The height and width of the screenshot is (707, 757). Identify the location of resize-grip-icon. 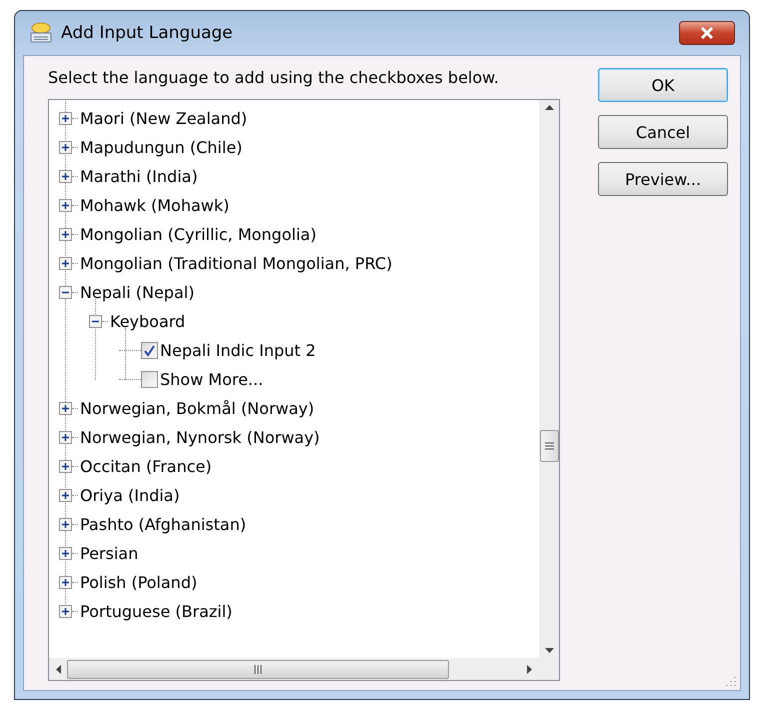
(731, 681).